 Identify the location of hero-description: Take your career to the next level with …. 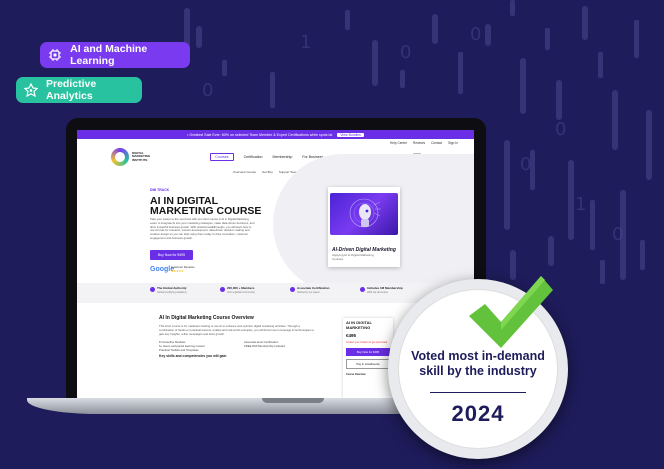
(202, 228).